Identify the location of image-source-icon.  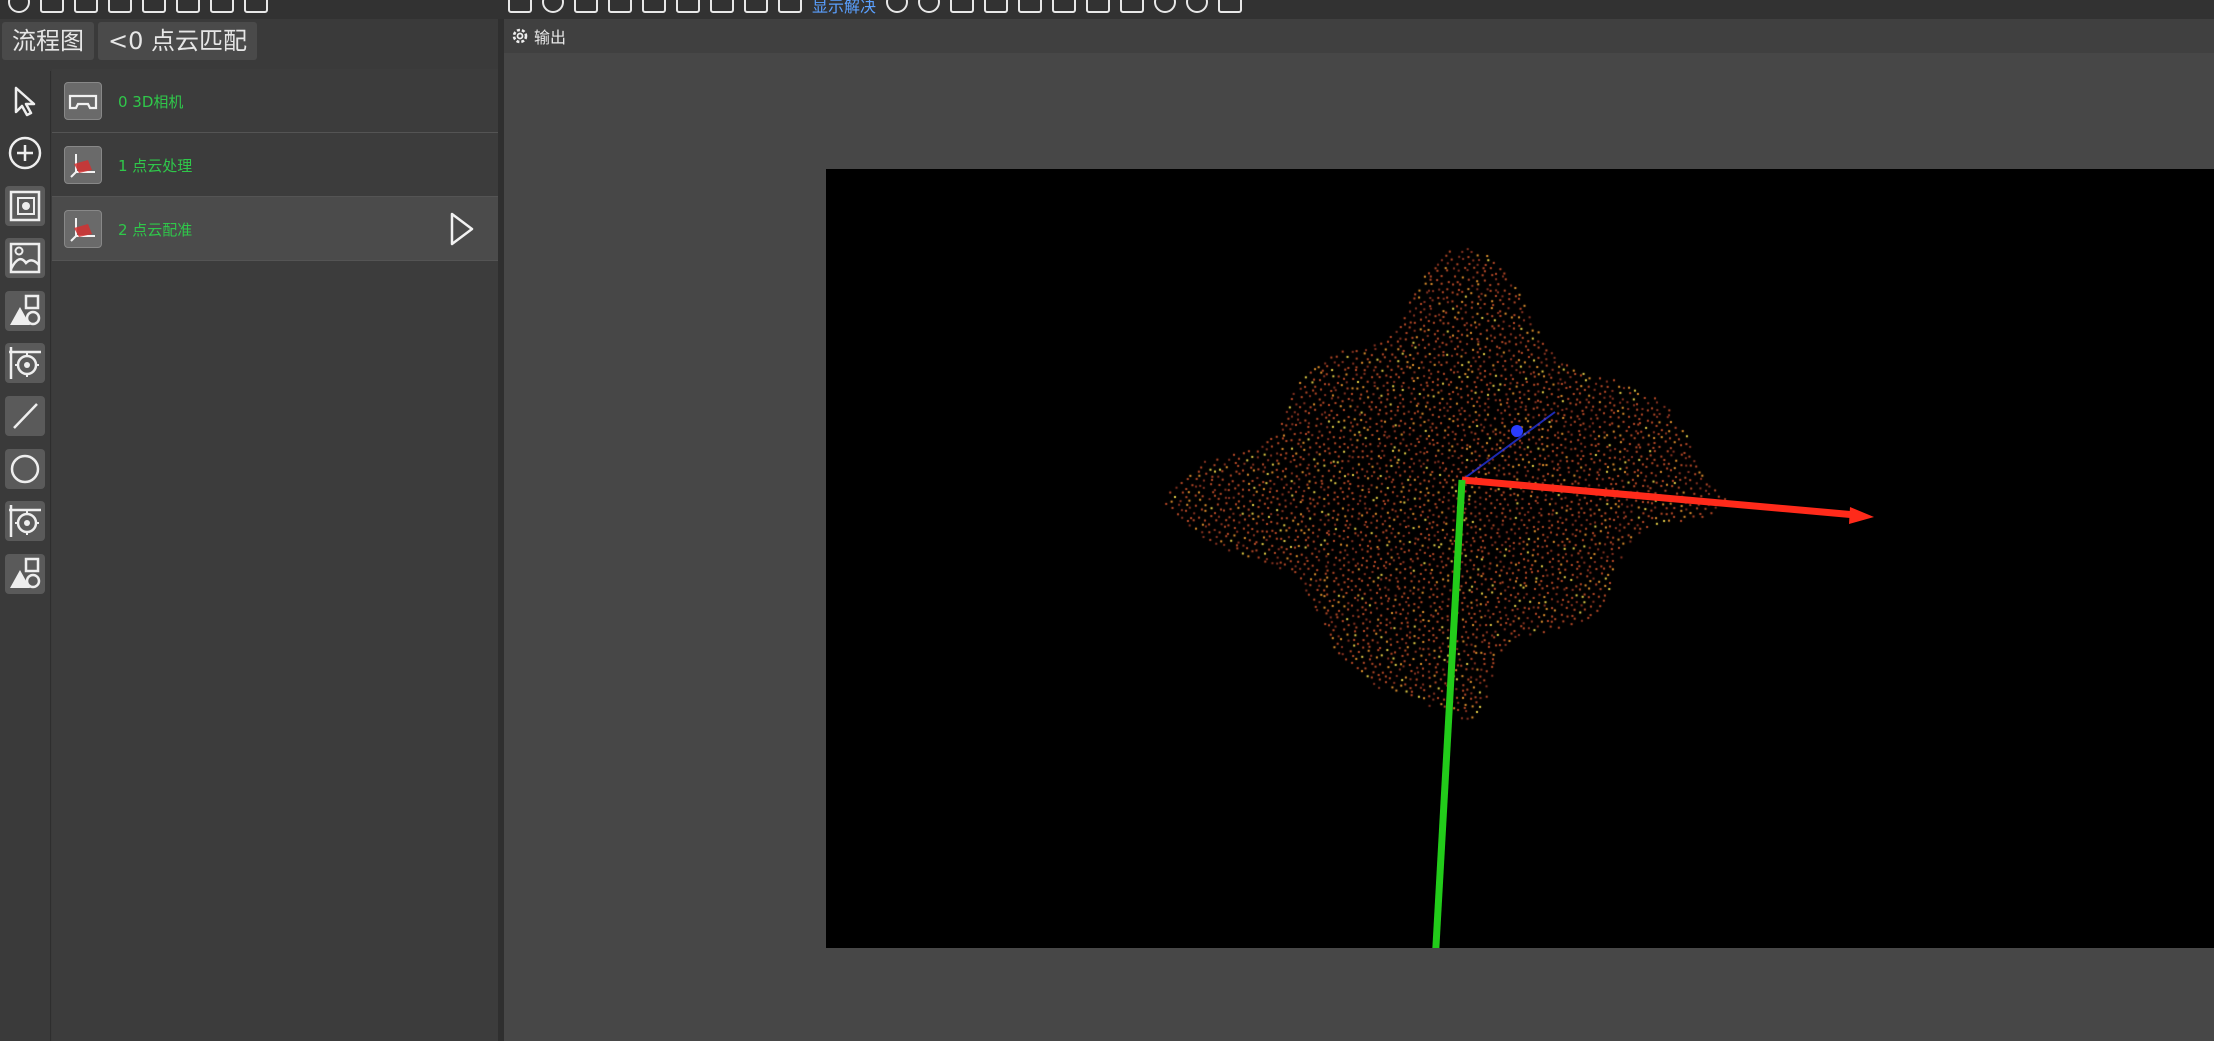
(25, 206).